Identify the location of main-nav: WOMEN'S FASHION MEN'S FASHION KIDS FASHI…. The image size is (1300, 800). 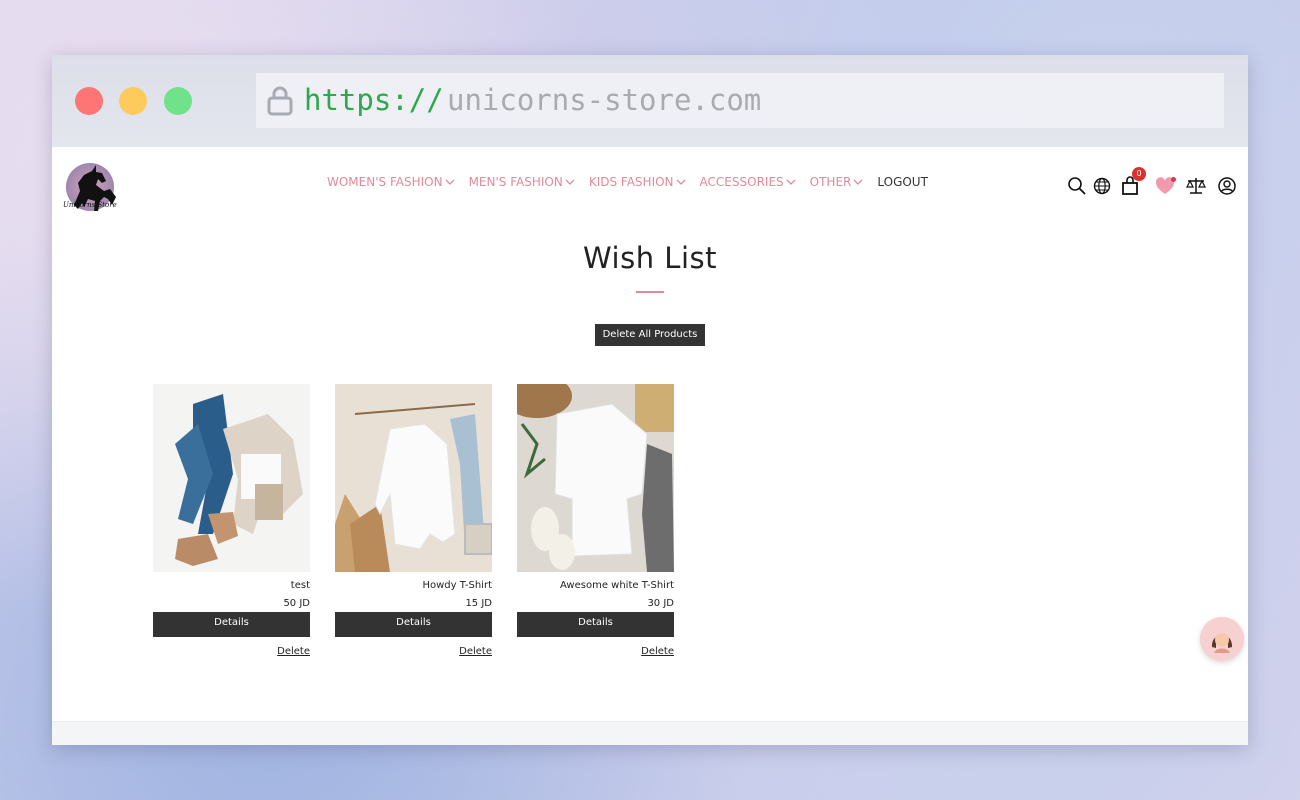
(627, 182).